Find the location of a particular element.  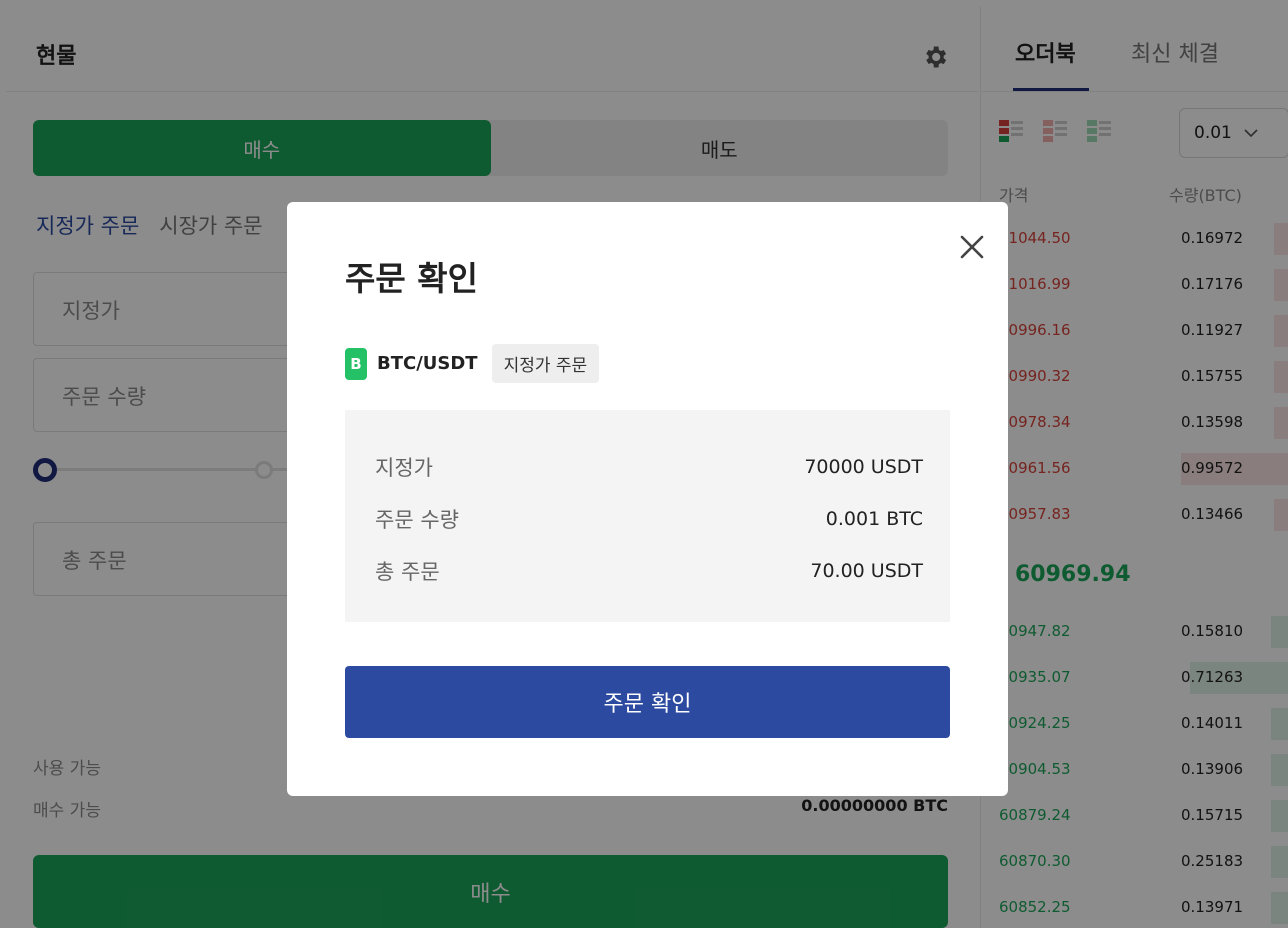

confirm-order-button: 주문 확인 is located at coordinates (647, 702).